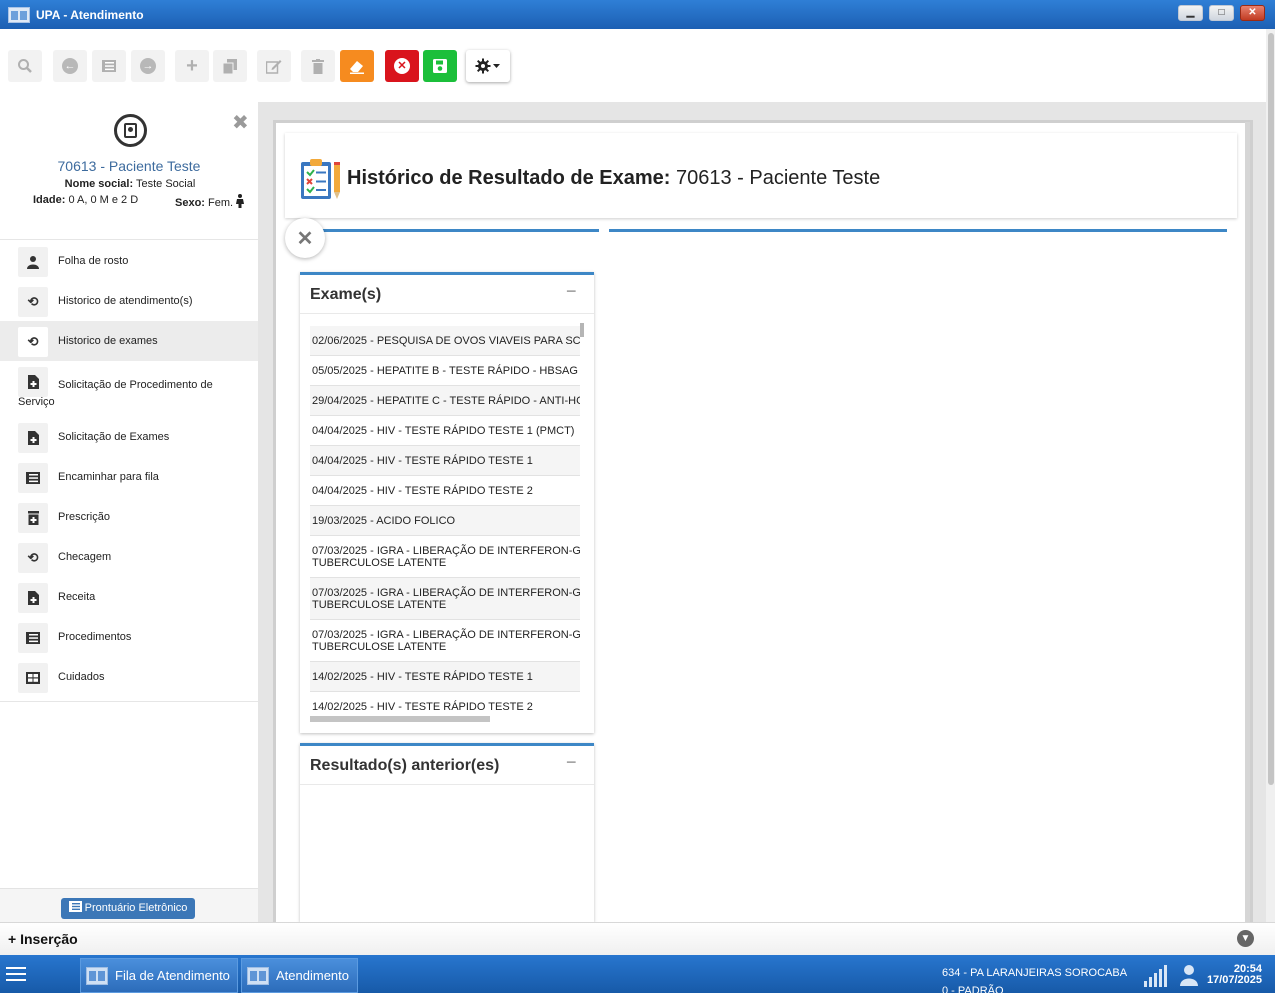  What do you see at coordinates (1271, 409) in the screenshot?
I see `page-scrollbar-thumb` at bounding box center [1271, 409].